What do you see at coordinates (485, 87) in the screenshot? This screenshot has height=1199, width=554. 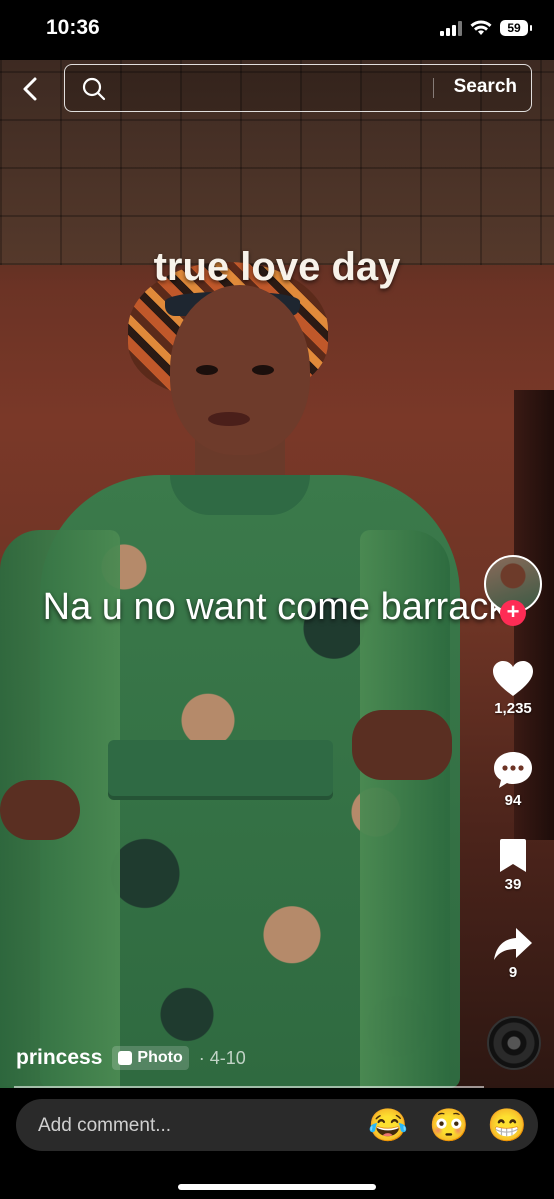 I see `search-button: Search` at bounding box center [485, 87].